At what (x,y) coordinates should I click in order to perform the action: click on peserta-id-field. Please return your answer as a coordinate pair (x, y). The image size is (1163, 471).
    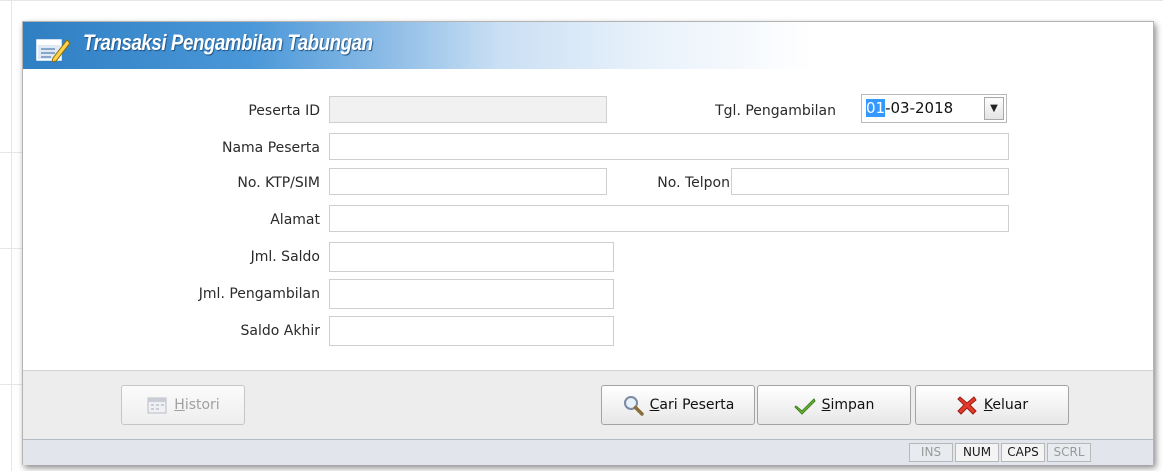
    Looking at the image, I should click on (468, 109).